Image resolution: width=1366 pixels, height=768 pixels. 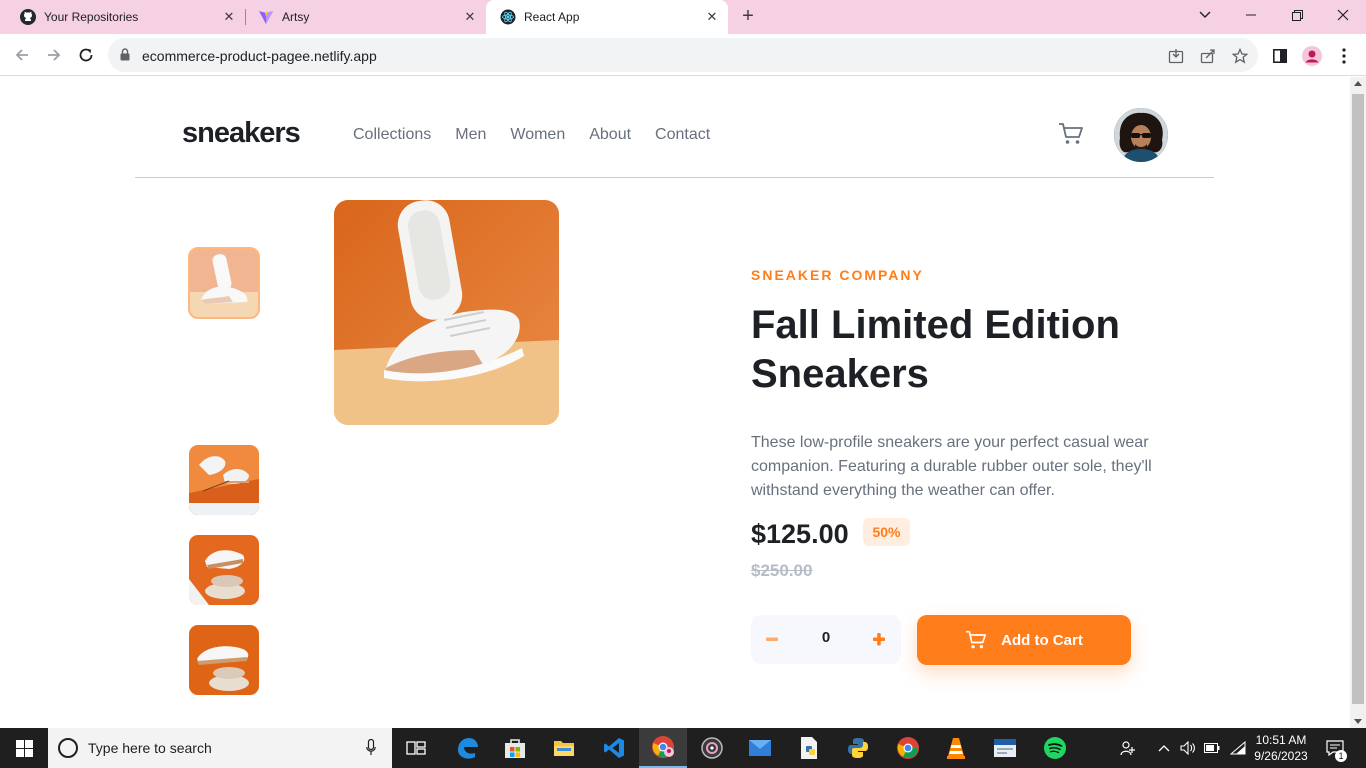 What do you see at coordinates (122, 17) in the screenshot?
I see `tab-your-repositories: Your Repositories ✕` at bounding box center [122, 17].